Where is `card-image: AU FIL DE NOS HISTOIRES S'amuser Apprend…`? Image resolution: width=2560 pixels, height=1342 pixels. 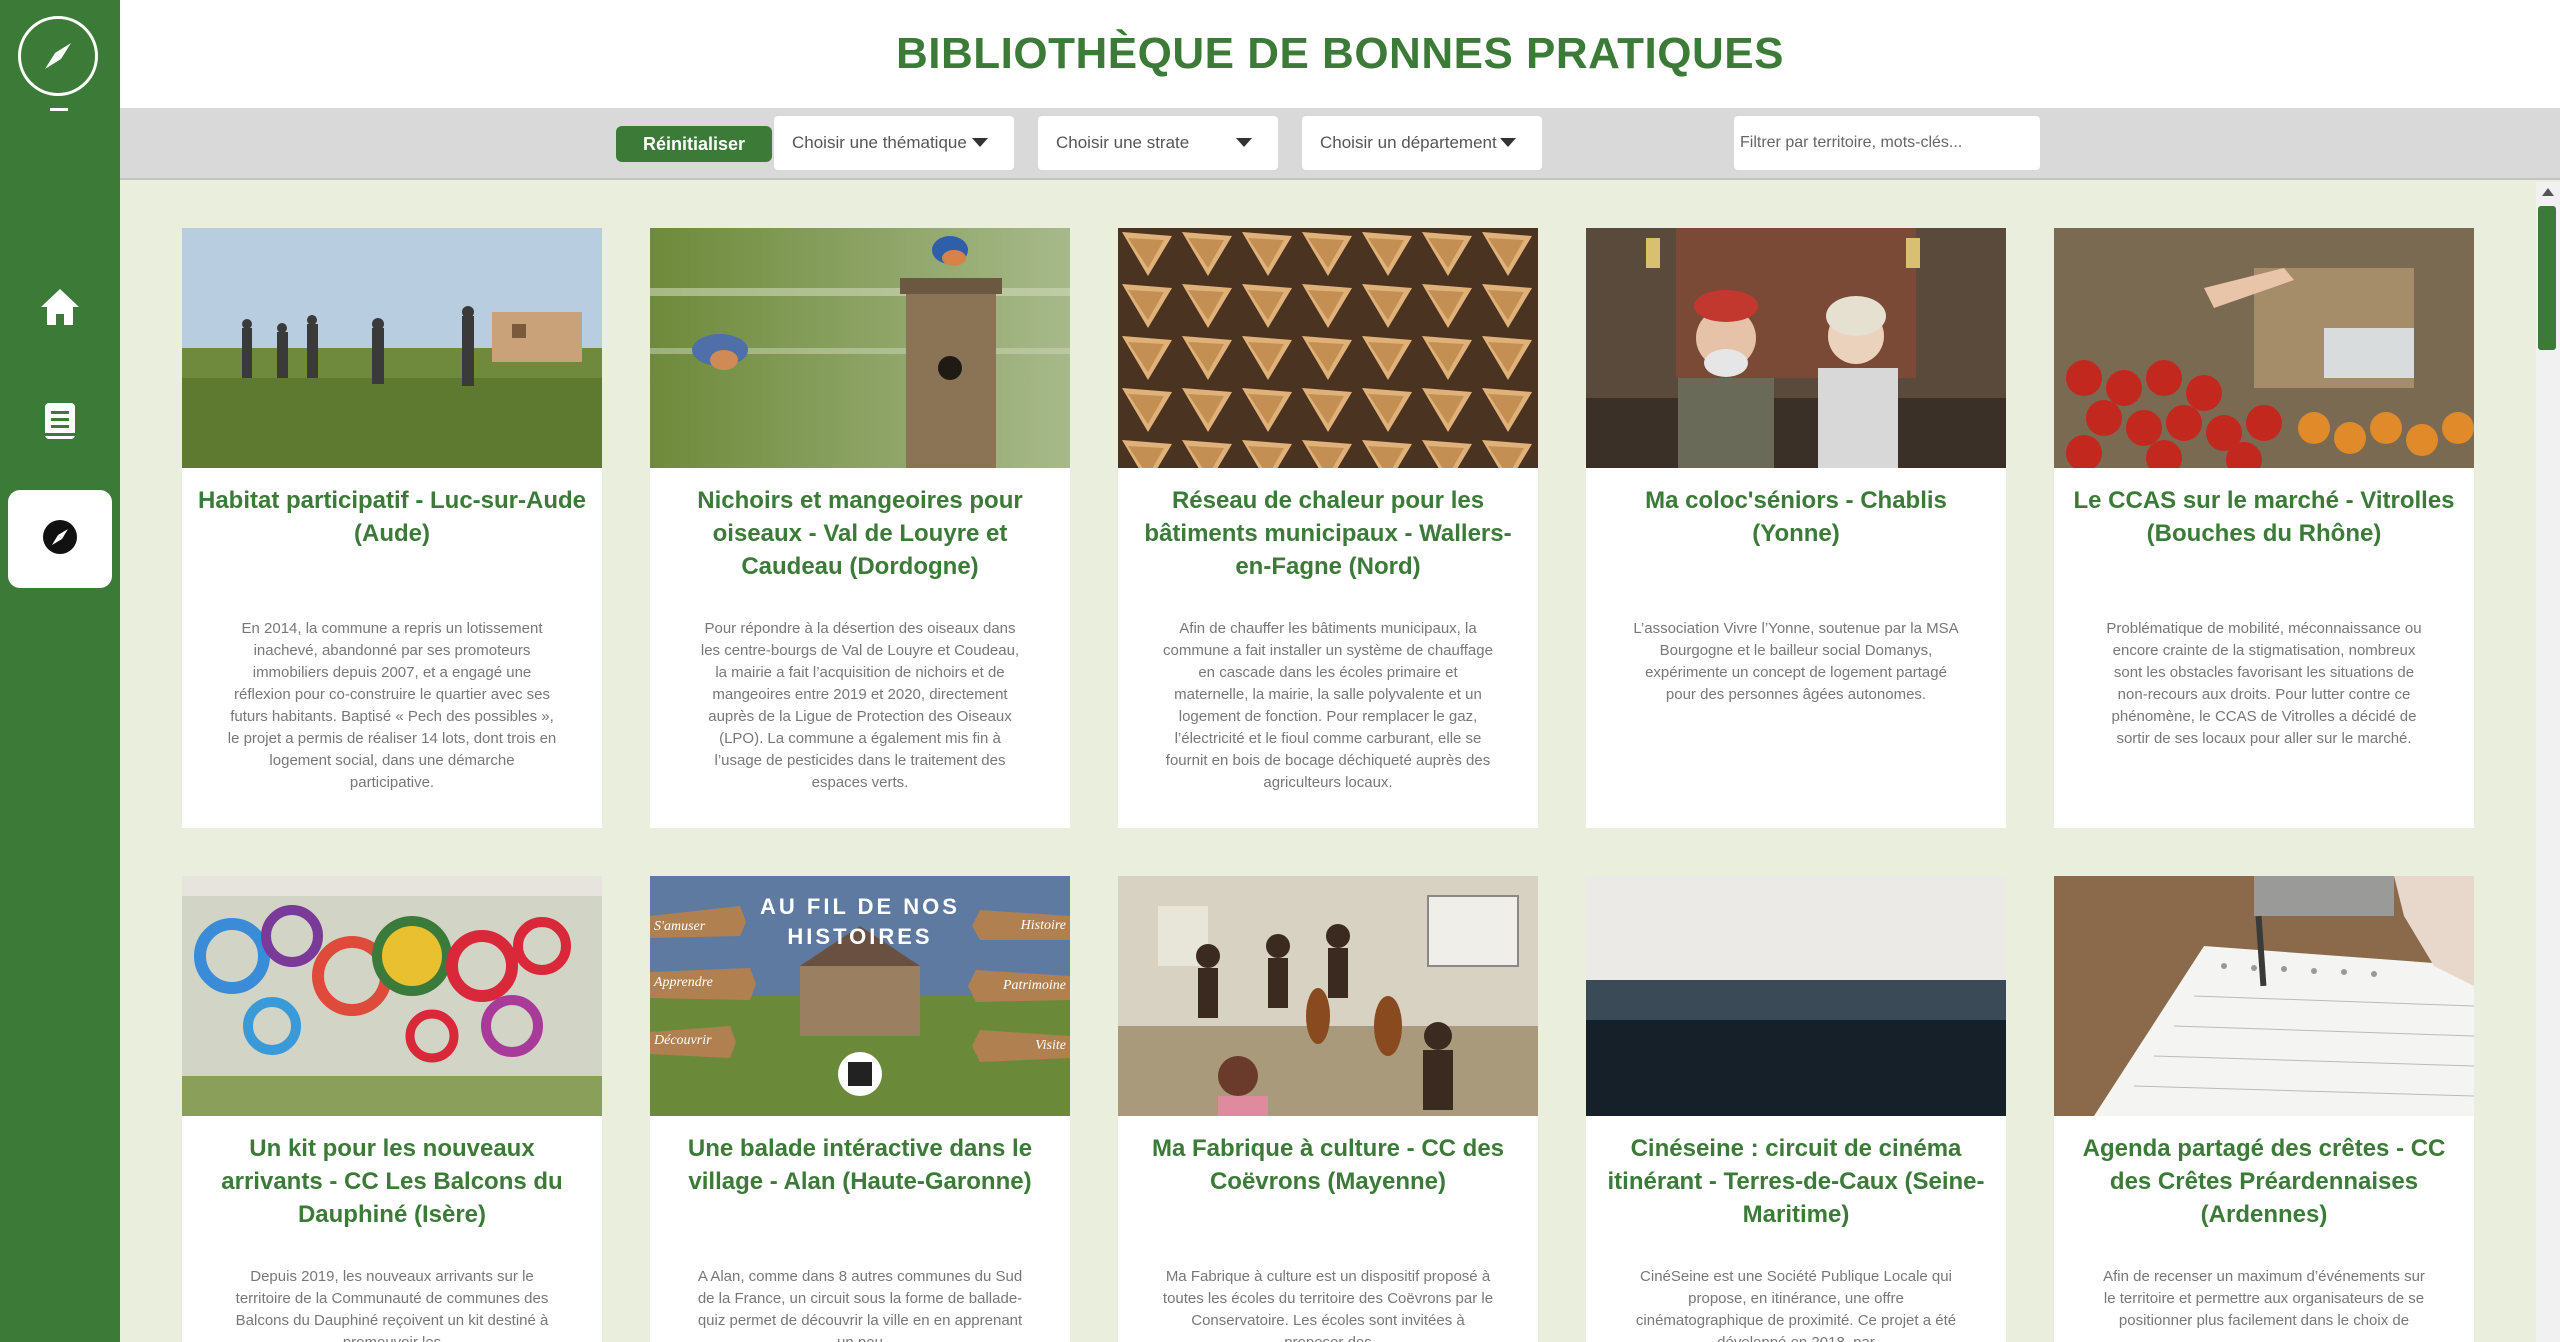
card-image: AU FIL DE NOS HISTOIRES S'amuser Apprend… is located at coordinates (860, 996).